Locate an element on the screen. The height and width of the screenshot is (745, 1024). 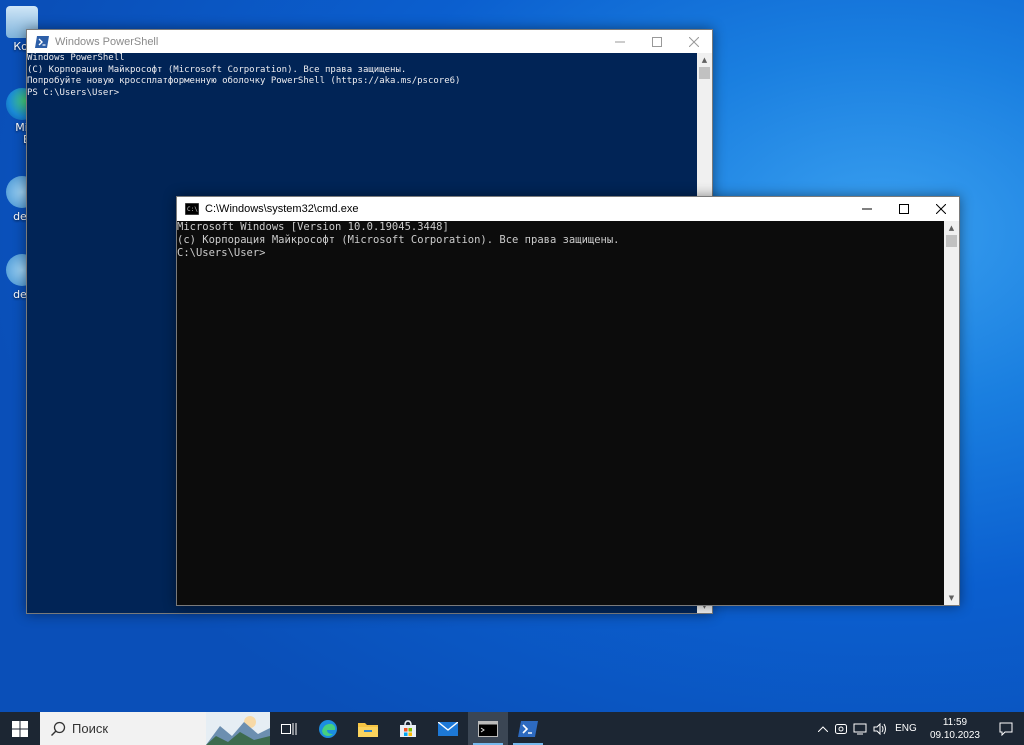
taskbar-task-view is located at coordinates (289, 728).